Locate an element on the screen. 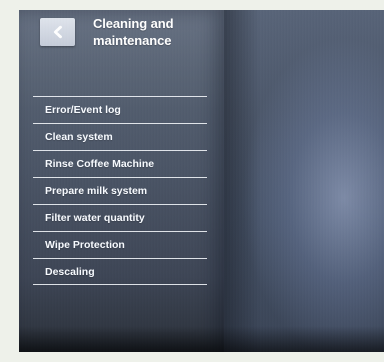  menu-item-label: Wipe Protection is located at coordinates (85, 245).